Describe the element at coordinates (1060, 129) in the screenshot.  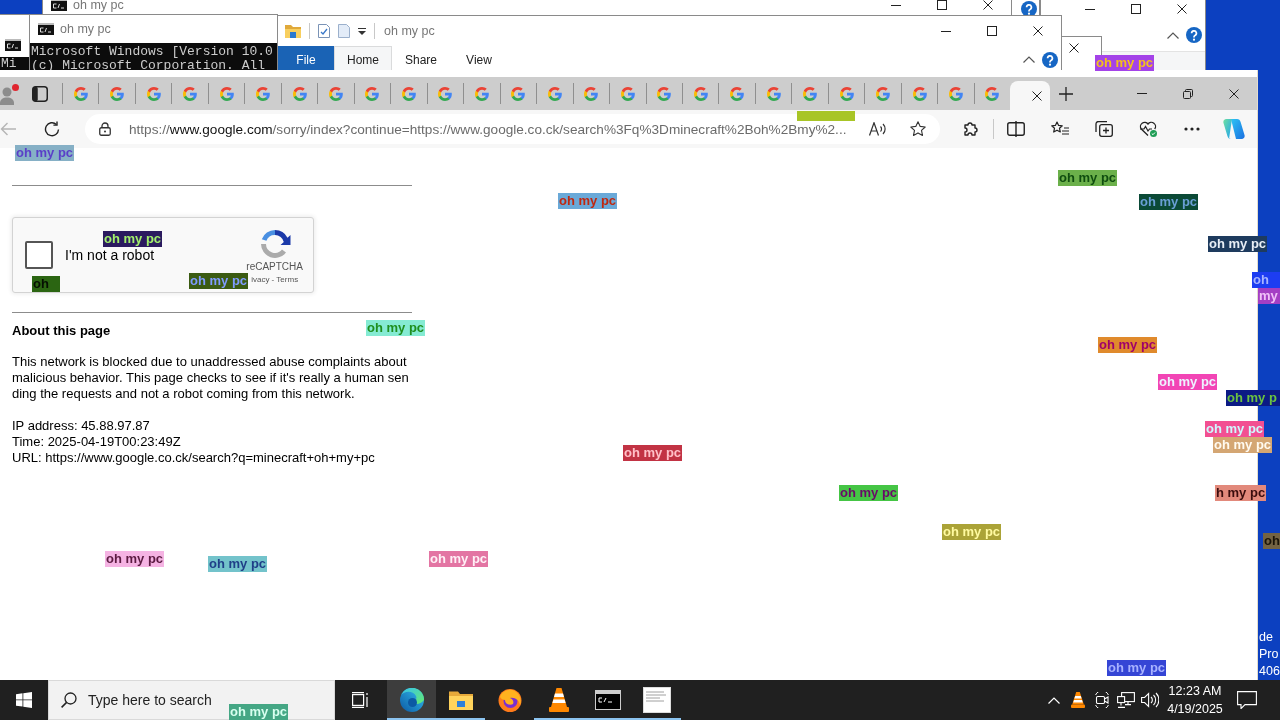
I see `favorites-icon` at that location.